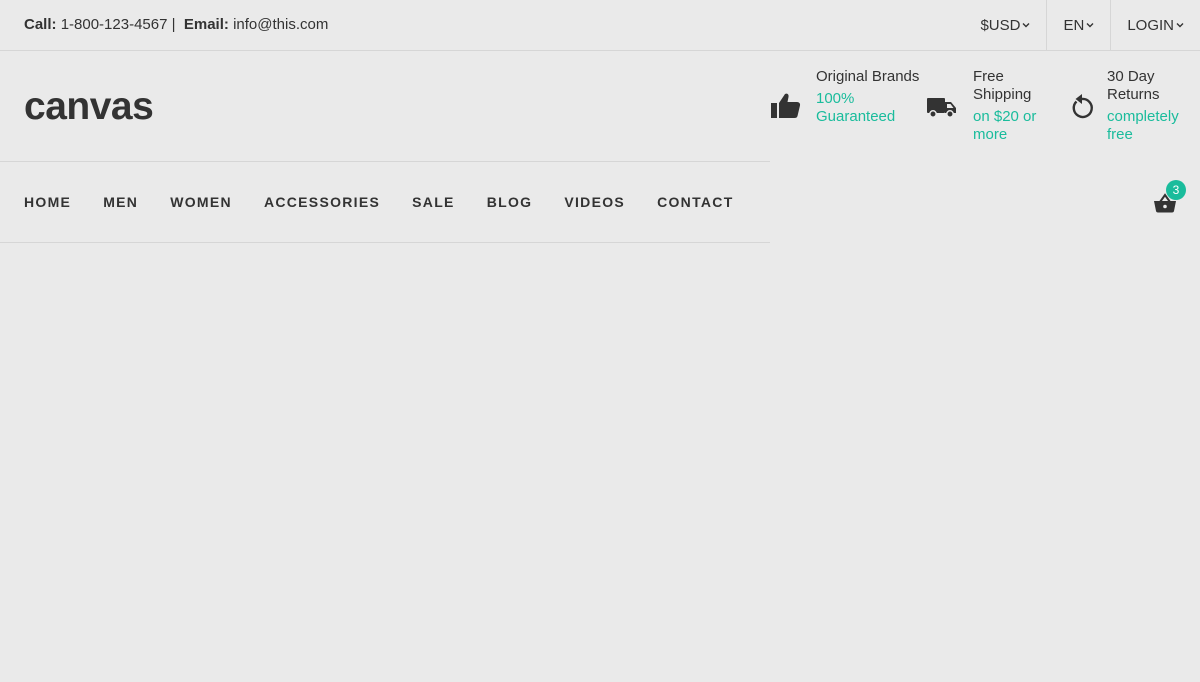  What do you see at coordinates (786, 105) in the screenshot?
I see `thumbs-up-icon` at bounding box center [786, 105].